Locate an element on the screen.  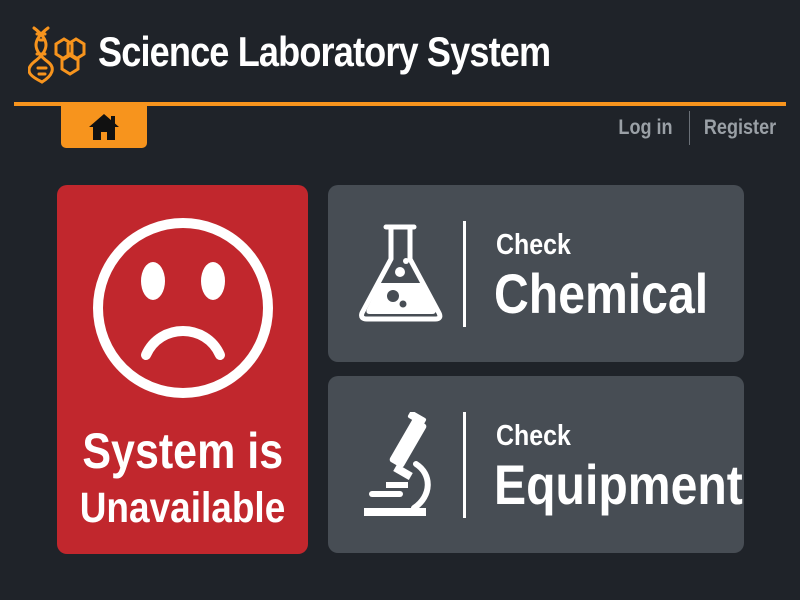
auth-separator is located at coordinates (689, 128).